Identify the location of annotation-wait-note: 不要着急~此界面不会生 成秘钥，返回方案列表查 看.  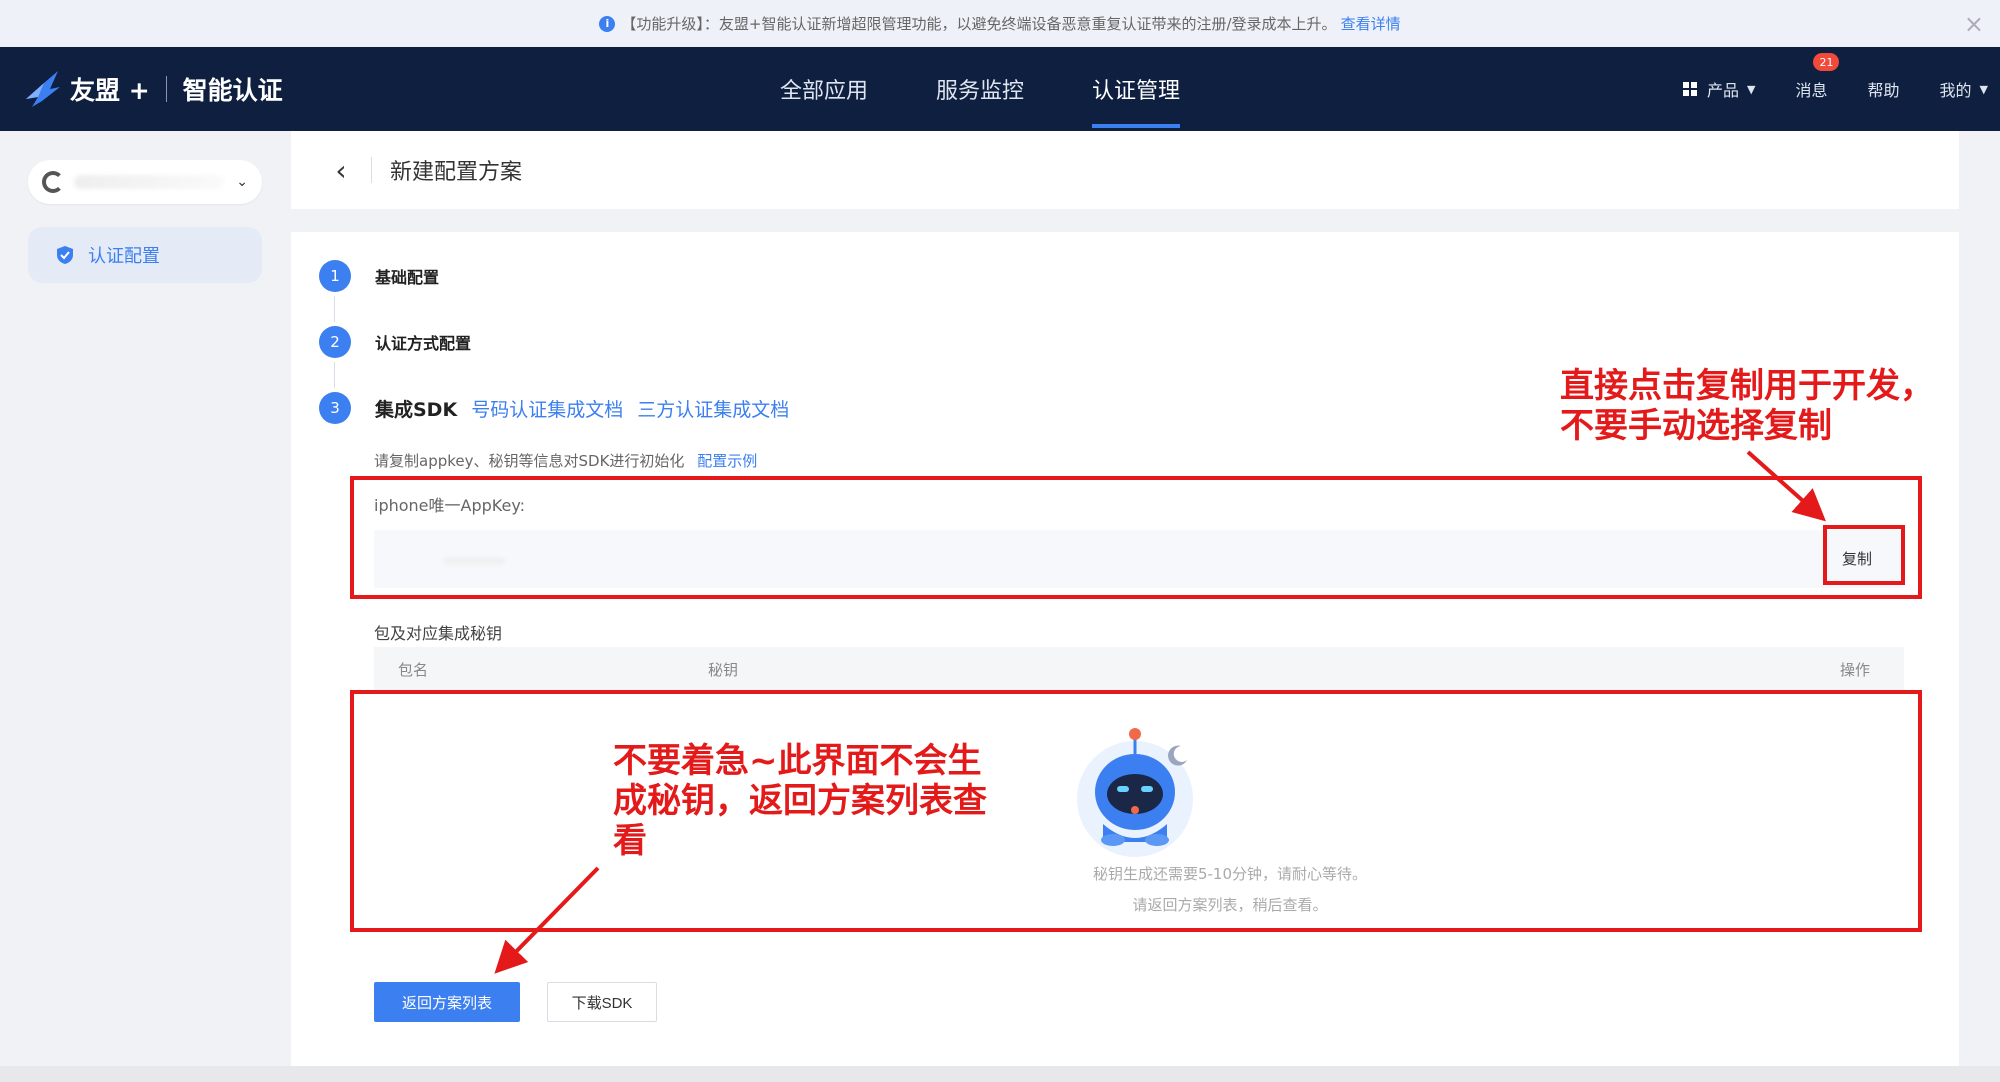
(800, 801).